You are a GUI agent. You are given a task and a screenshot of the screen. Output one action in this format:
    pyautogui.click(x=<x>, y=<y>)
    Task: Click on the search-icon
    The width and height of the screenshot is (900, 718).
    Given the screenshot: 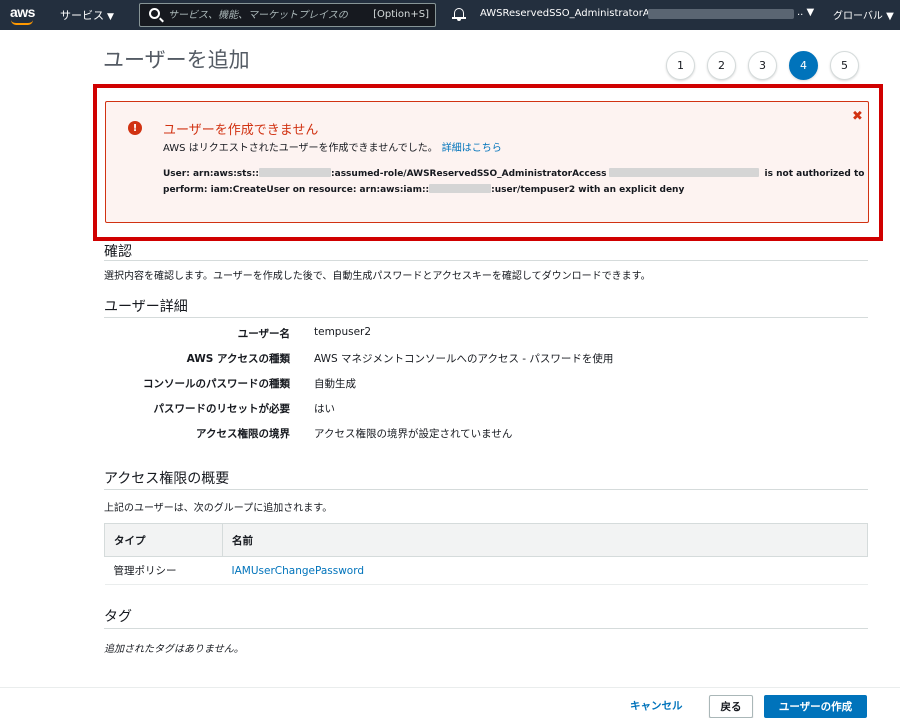 What is the action you would take?
    pyautogui.click(x=154, y=13)
    